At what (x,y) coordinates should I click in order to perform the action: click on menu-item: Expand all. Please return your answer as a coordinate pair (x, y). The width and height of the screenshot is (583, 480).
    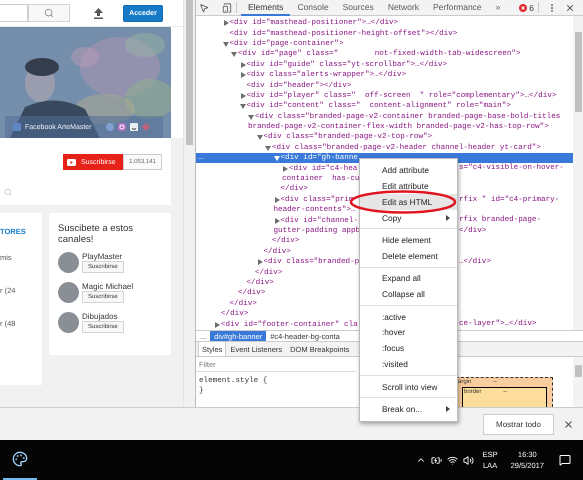
    Looking at the image, I should click on (408, 278).